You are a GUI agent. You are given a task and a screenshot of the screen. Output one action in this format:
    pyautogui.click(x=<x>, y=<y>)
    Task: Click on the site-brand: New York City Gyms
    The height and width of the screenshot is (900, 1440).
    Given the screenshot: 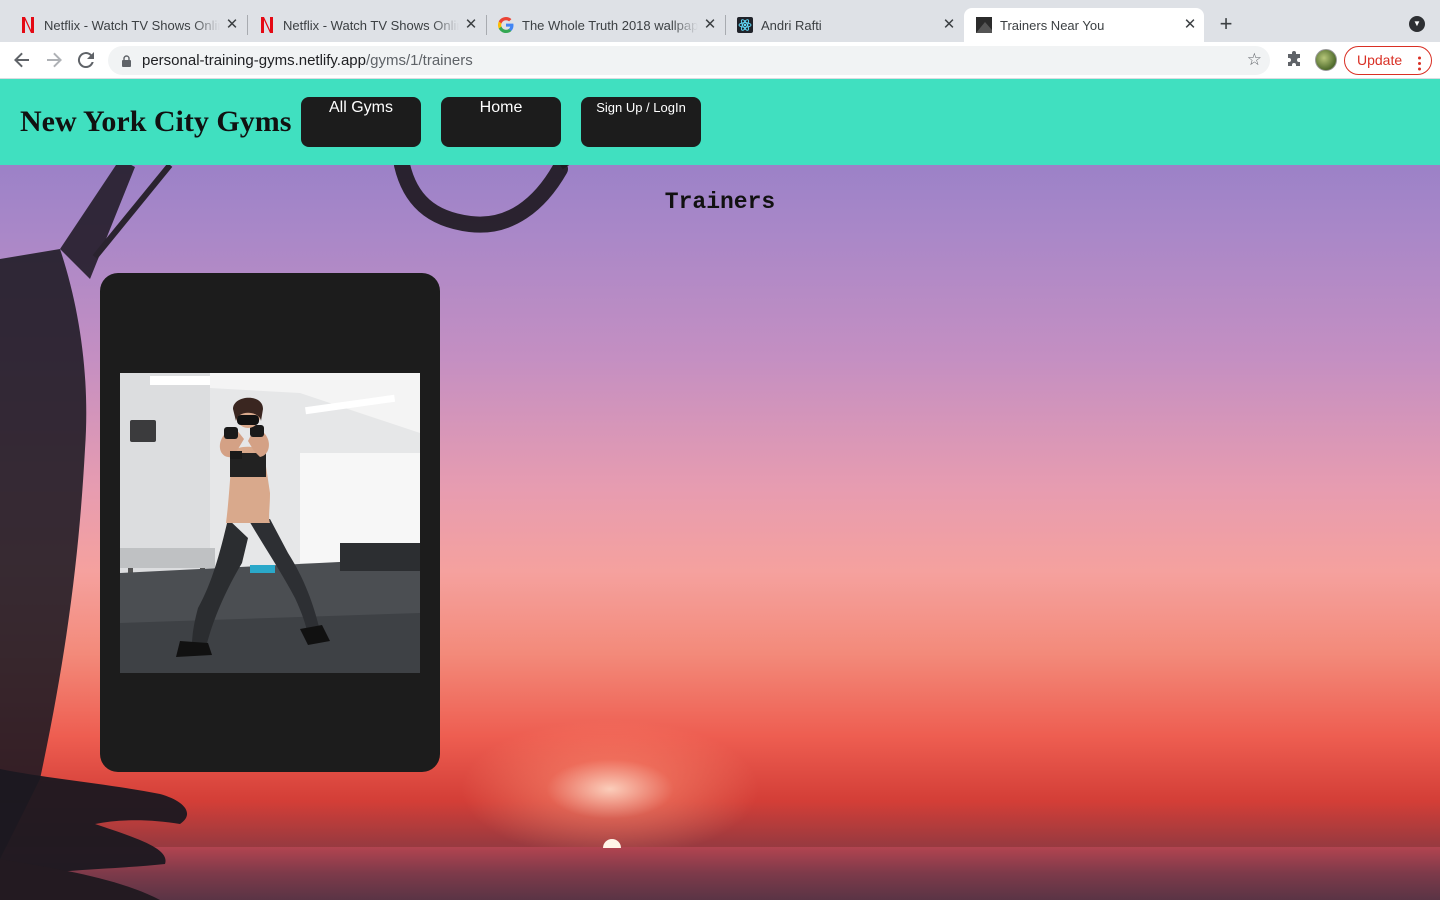 What is the action you would take?
    pyautogui.click(x=155, y=122)
    